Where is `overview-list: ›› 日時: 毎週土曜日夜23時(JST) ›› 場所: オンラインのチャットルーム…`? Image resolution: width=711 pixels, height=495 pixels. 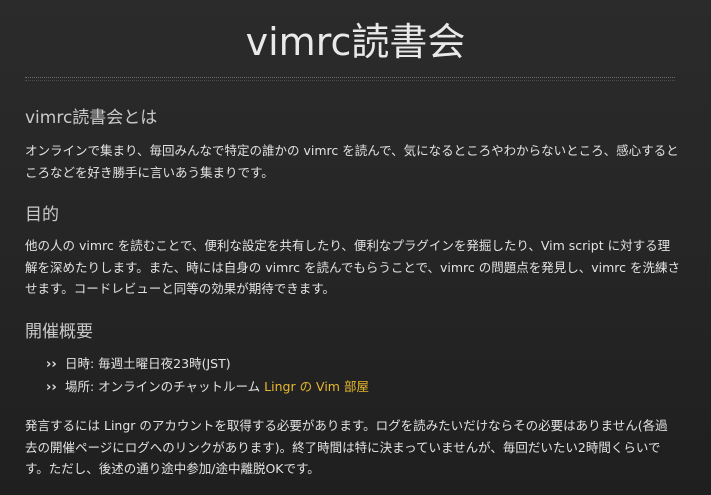
overview-list: ›› 日時: 毎週土曜日夜23時(JST) ›› 場所: オンラインのチャットルーム… is located at coordinates (207, 375).